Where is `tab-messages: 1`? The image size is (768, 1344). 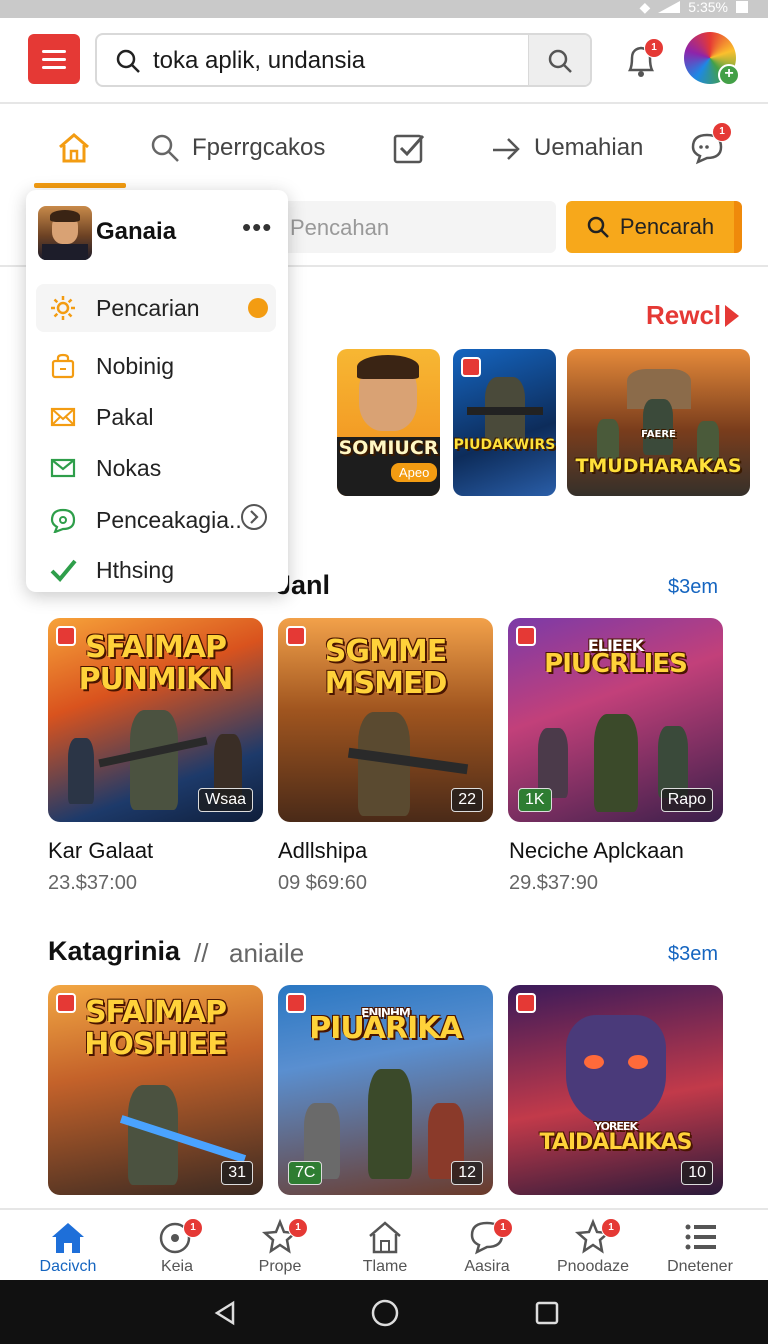 tab-messages: 1 is located at coordinates (711, 145).